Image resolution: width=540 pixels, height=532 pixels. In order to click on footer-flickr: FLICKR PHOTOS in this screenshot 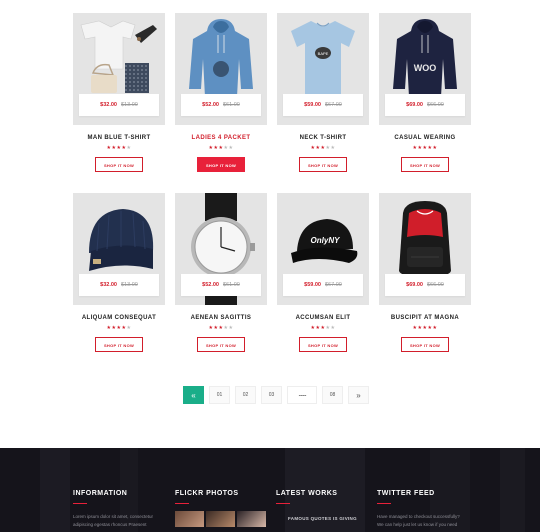, I will do `click(220, 508)`.